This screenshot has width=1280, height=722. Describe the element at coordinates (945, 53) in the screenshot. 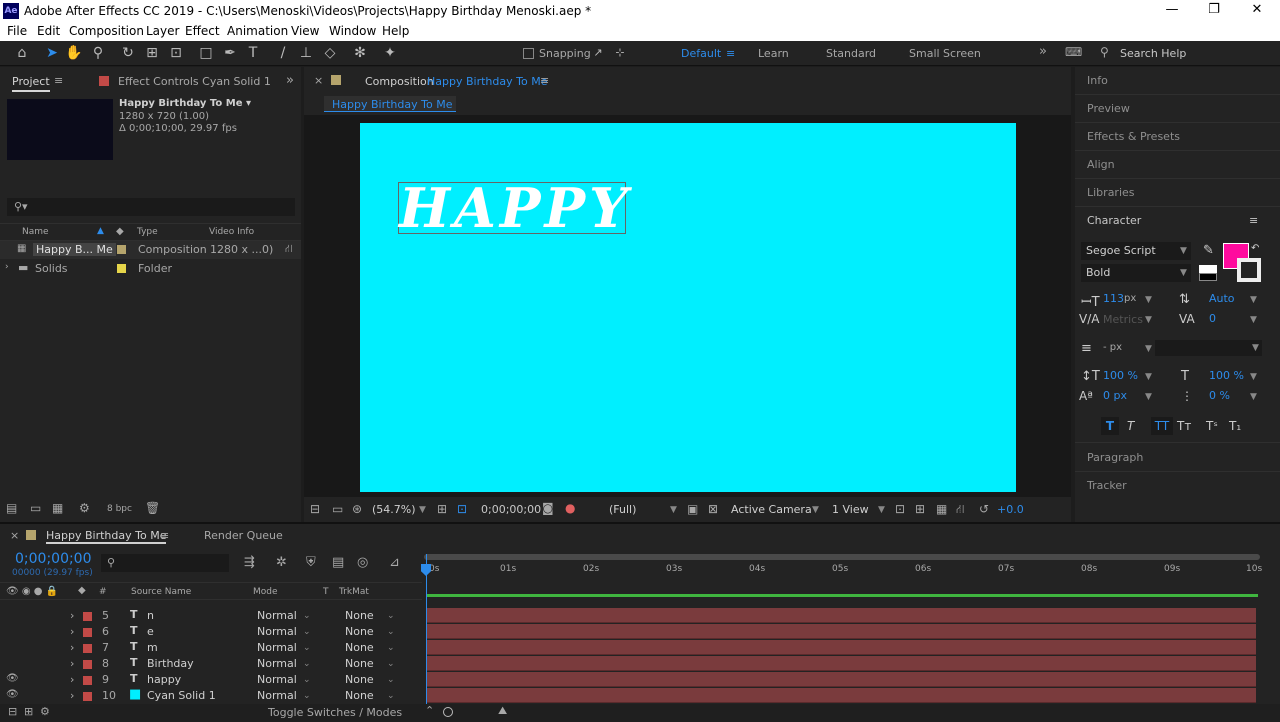

I see `workspace-small-screen: Small Screen` at that location.